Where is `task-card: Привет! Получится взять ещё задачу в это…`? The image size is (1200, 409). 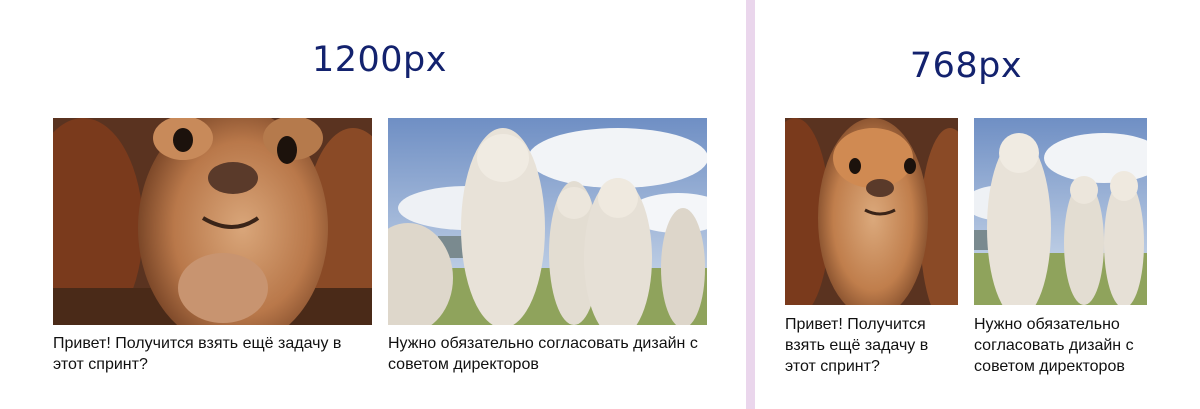
task-card: Привет! Получится взять ещё задачу в это… is located at coordinates (871, 247).